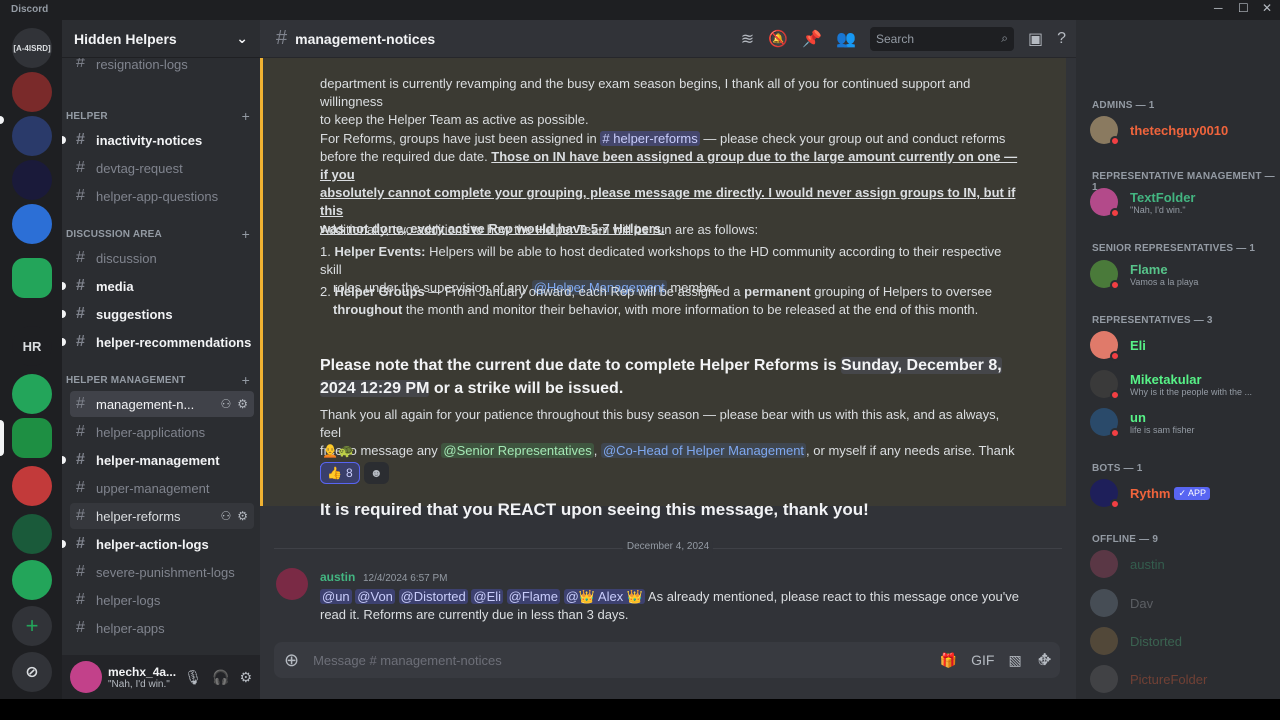  What do you see at coordinates (846, 39) in the screenshot?
I see `members-icon: 👥` at bounding box center [846, 39].